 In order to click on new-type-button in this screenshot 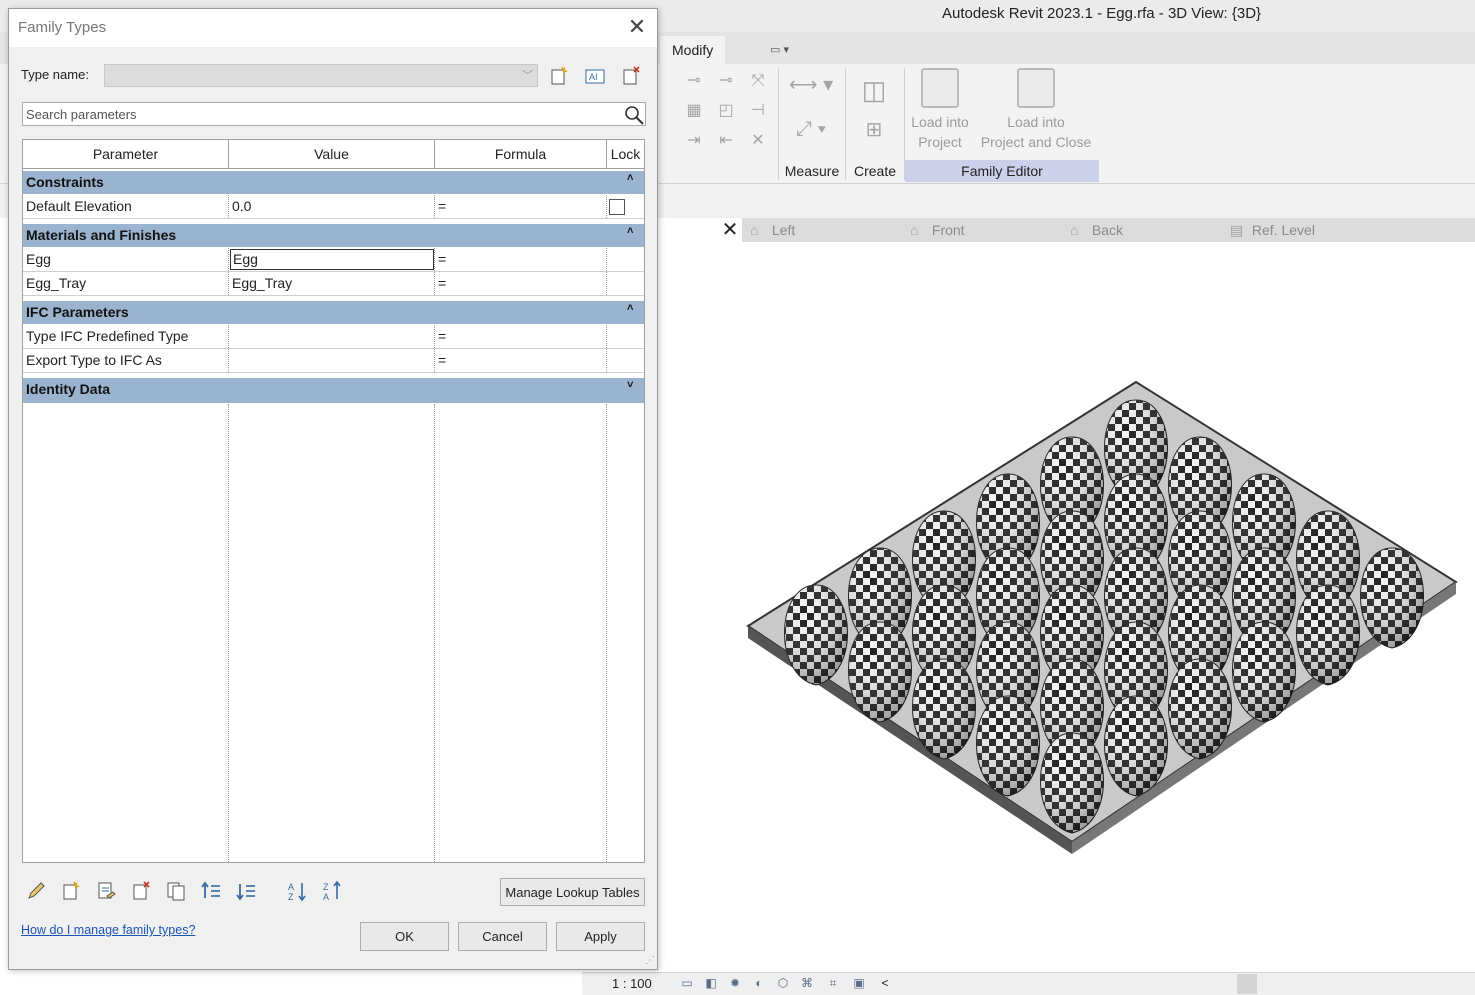, I will do `click(559, 76)`.